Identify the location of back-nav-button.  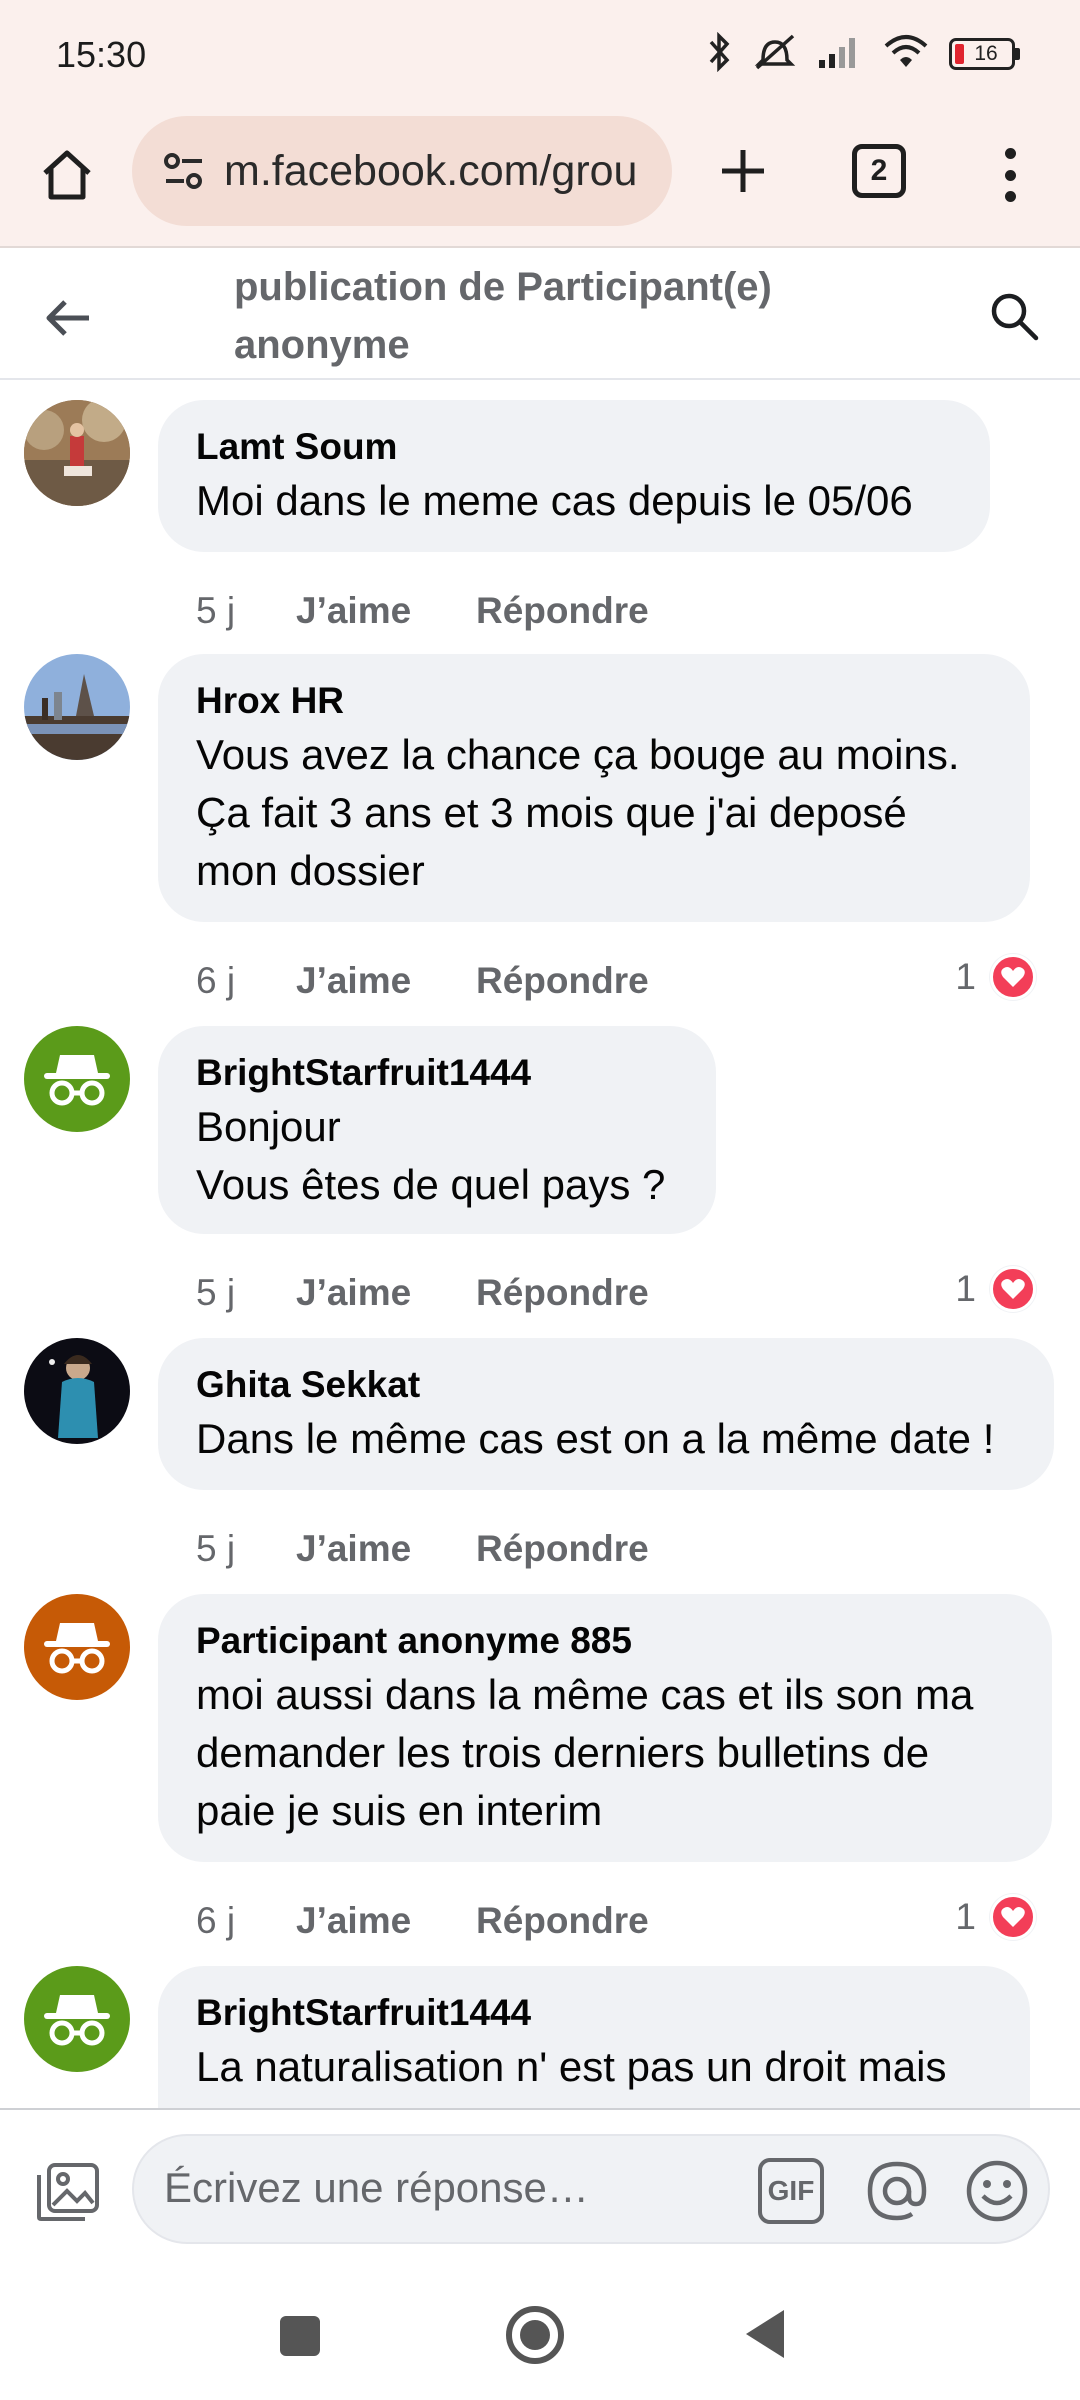
(765, 2334).